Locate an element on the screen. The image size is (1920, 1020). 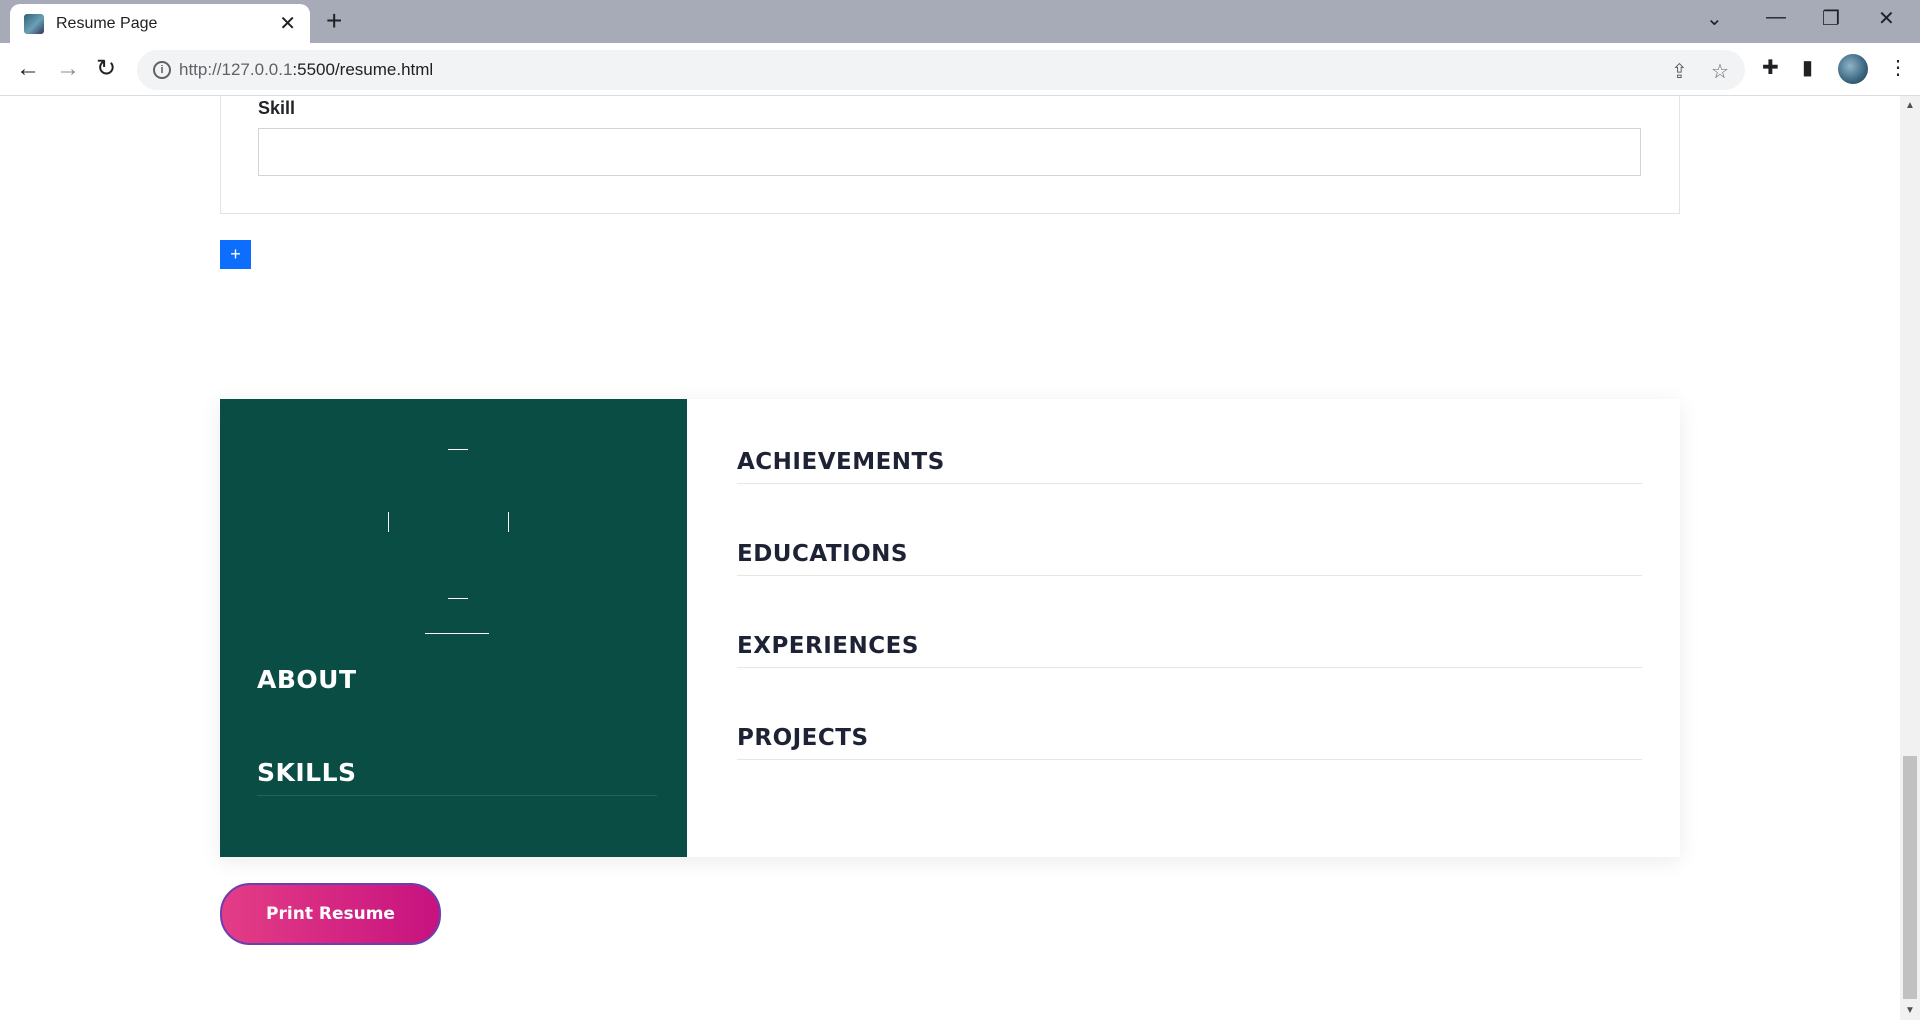
scroll-up-icon: ▲ is located at coordinates (1910, 105).